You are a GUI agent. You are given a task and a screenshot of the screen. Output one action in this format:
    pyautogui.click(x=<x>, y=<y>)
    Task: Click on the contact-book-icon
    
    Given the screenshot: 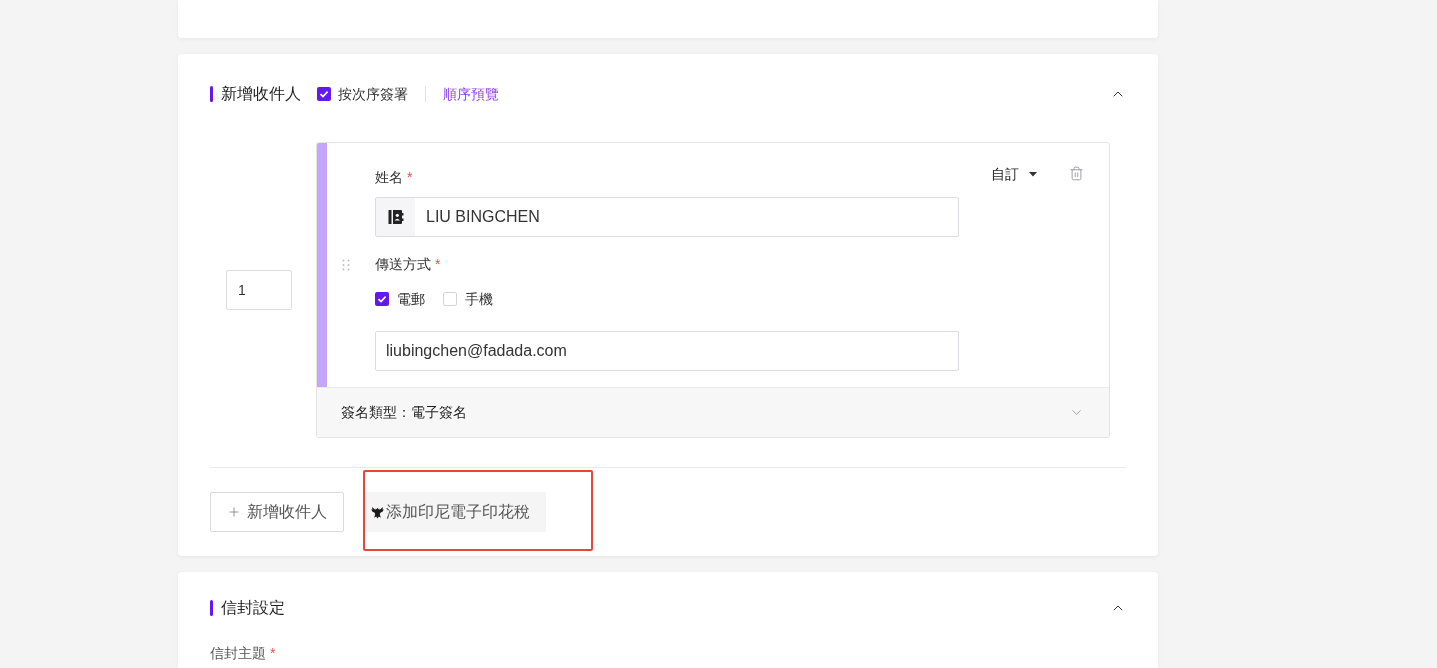 What is the action you would take?
    pyautogui.click(x=395, y=217)
    